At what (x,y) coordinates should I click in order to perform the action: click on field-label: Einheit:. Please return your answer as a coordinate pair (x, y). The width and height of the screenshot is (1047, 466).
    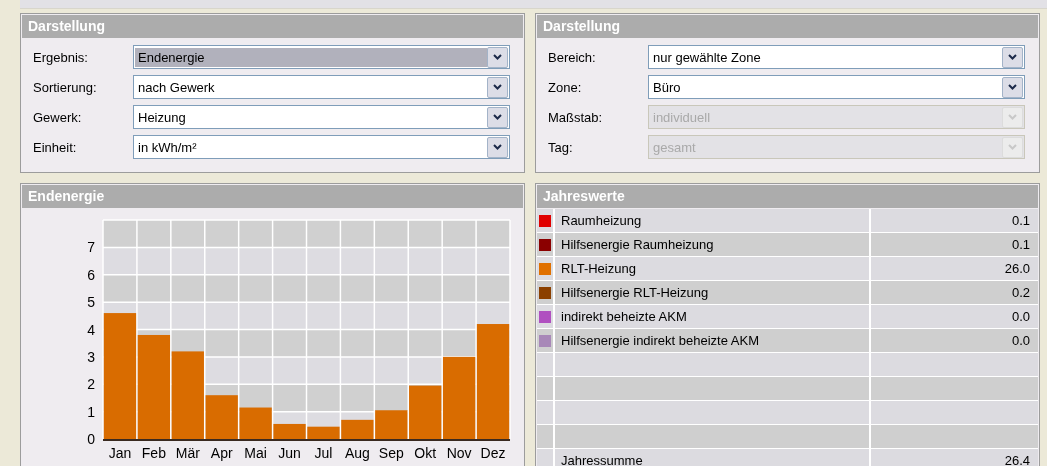
    Looking at the image, I should click on (55, 147).